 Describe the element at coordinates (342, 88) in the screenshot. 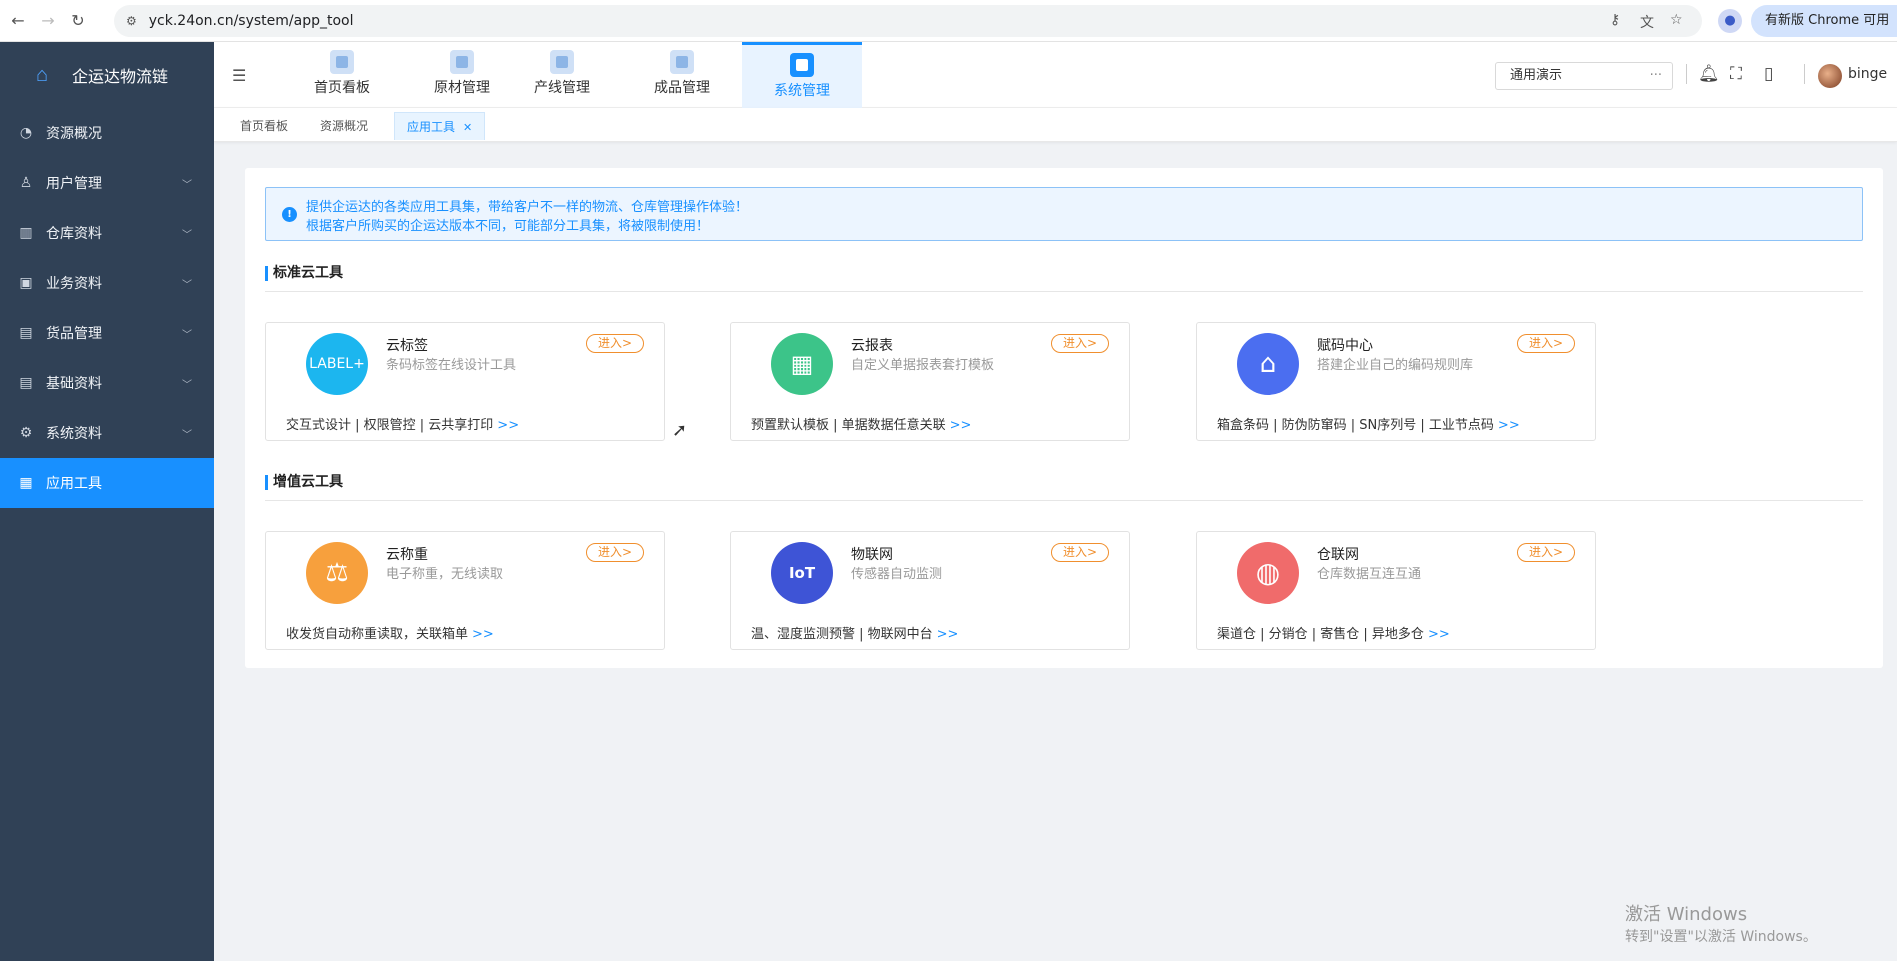

I see `module-label: 首页看板` at that location.